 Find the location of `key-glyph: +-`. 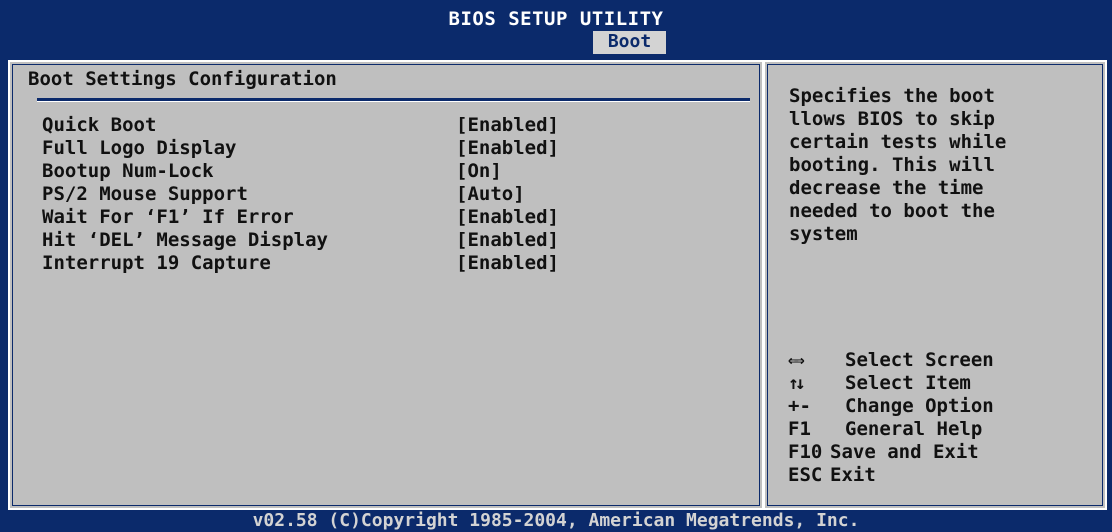

key-glyph: +- is located at coordinates (799, 405).